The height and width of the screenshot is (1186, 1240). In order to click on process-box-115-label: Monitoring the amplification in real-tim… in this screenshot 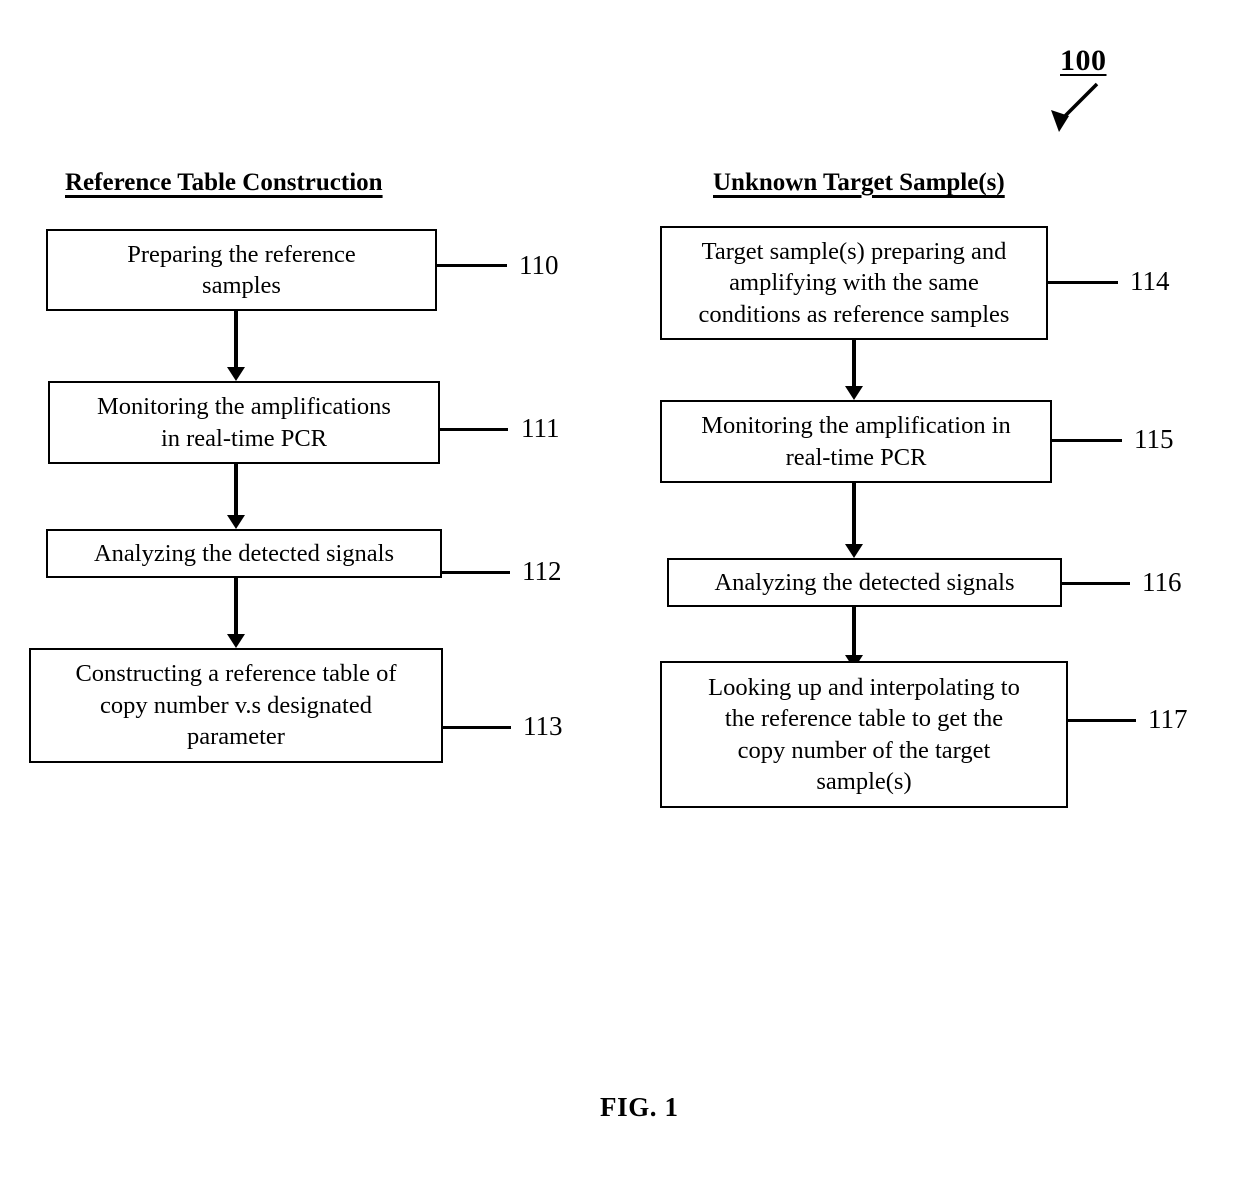, I will do `click(856, 441)`.